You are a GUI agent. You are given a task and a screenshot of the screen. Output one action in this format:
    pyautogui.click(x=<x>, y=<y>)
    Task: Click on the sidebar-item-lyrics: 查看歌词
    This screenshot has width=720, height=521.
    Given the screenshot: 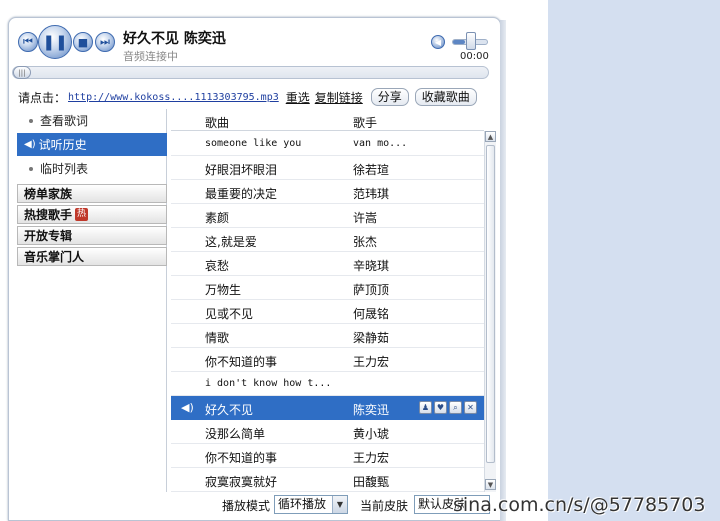 What is the action you would take?
    pyautogui.click(x=92, y=120)
    